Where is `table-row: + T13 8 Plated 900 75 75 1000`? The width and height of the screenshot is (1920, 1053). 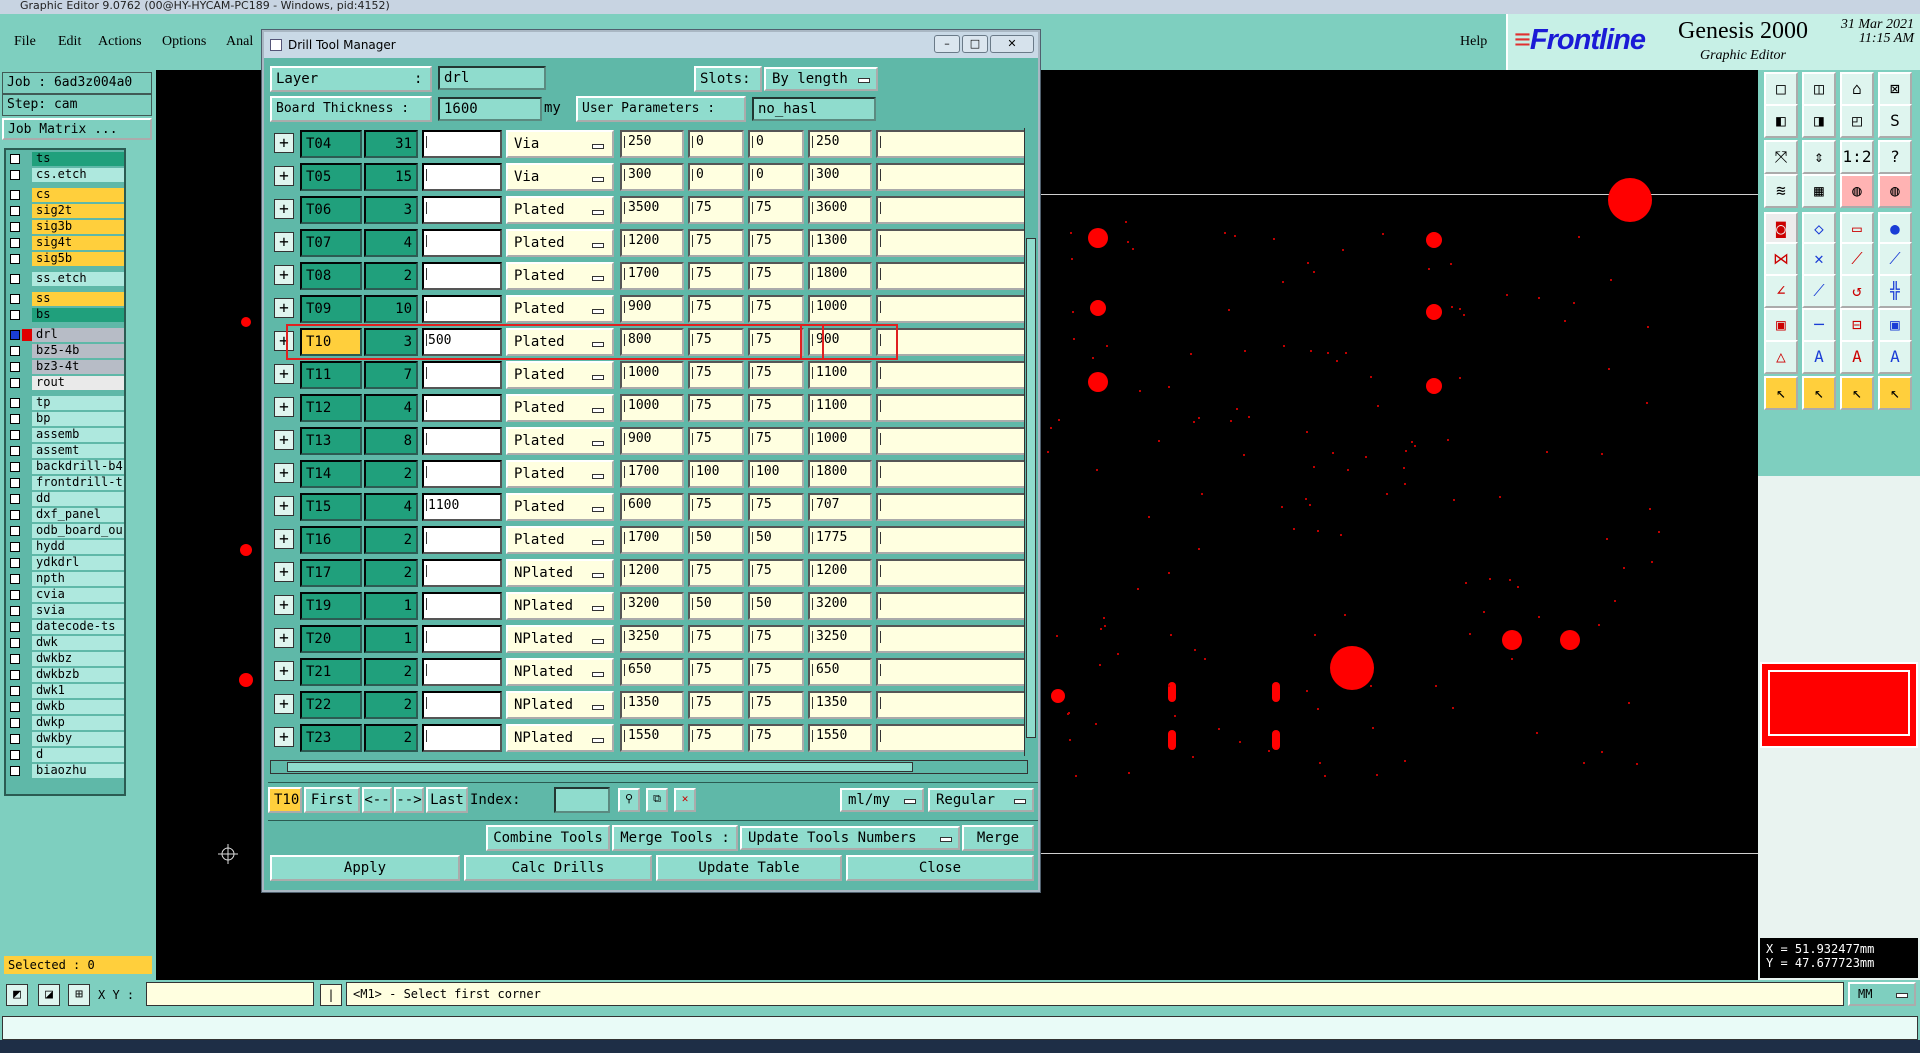 table-row: + T13 8 Plated 900 75 75 1000 is located at coordinates (649, 441).